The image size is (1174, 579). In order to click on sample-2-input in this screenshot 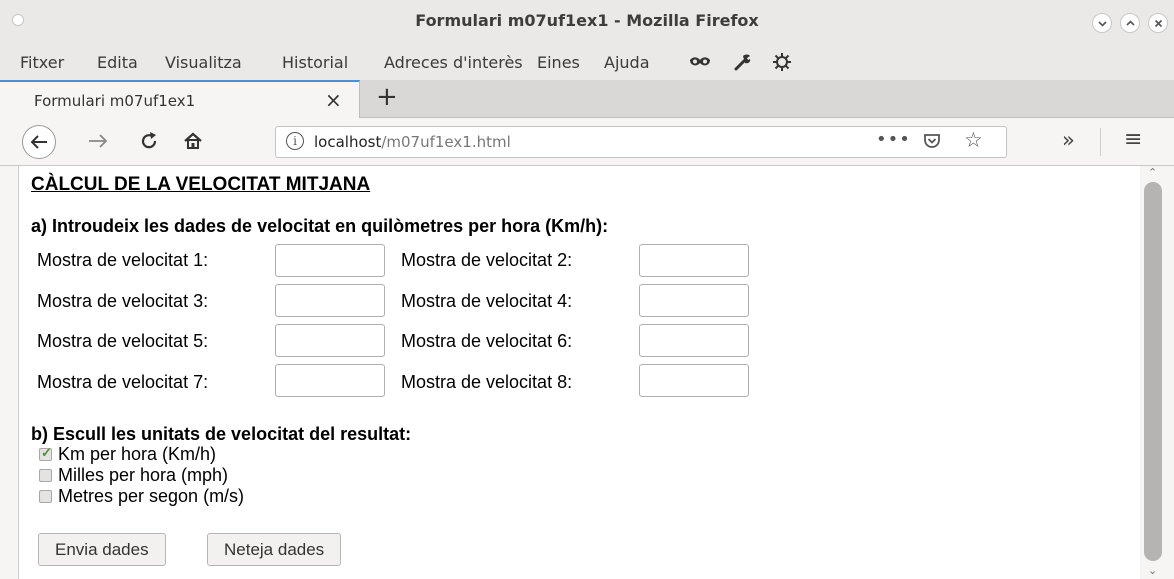, I will do `click(694, 260)`.